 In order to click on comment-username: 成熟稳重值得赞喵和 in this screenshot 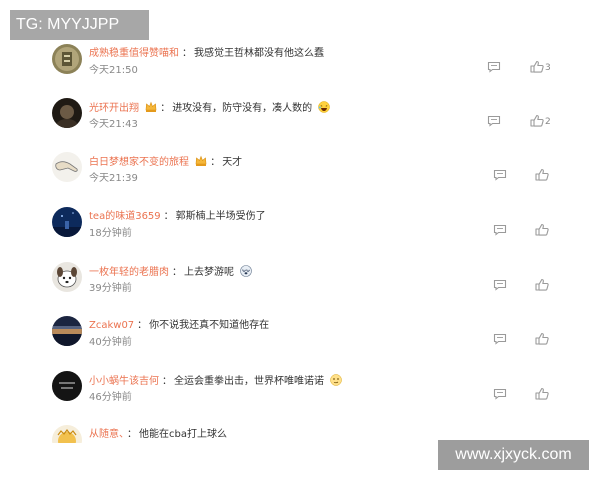, I will do `click(134, 53)`.